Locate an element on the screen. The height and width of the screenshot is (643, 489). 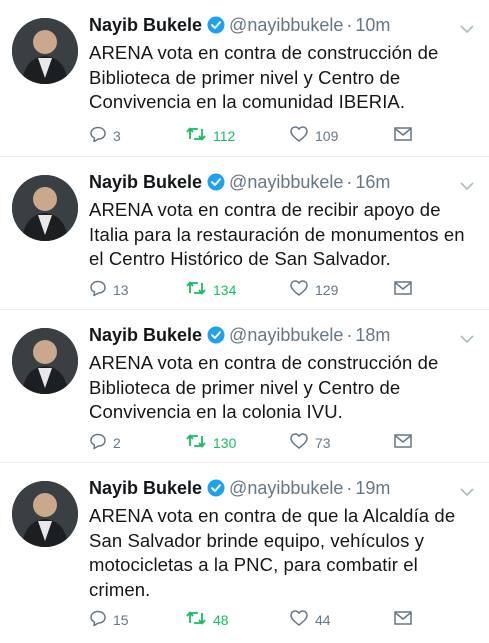
like-count: 73 is located at coordinates (323, 443).